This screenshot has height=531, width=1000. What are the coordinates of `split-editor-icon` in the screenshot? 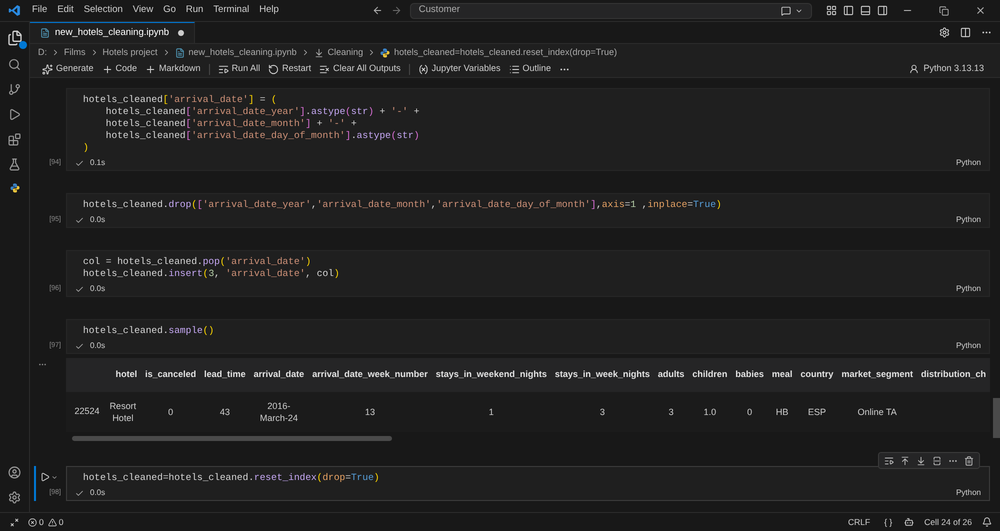 It's located at (965, 32).